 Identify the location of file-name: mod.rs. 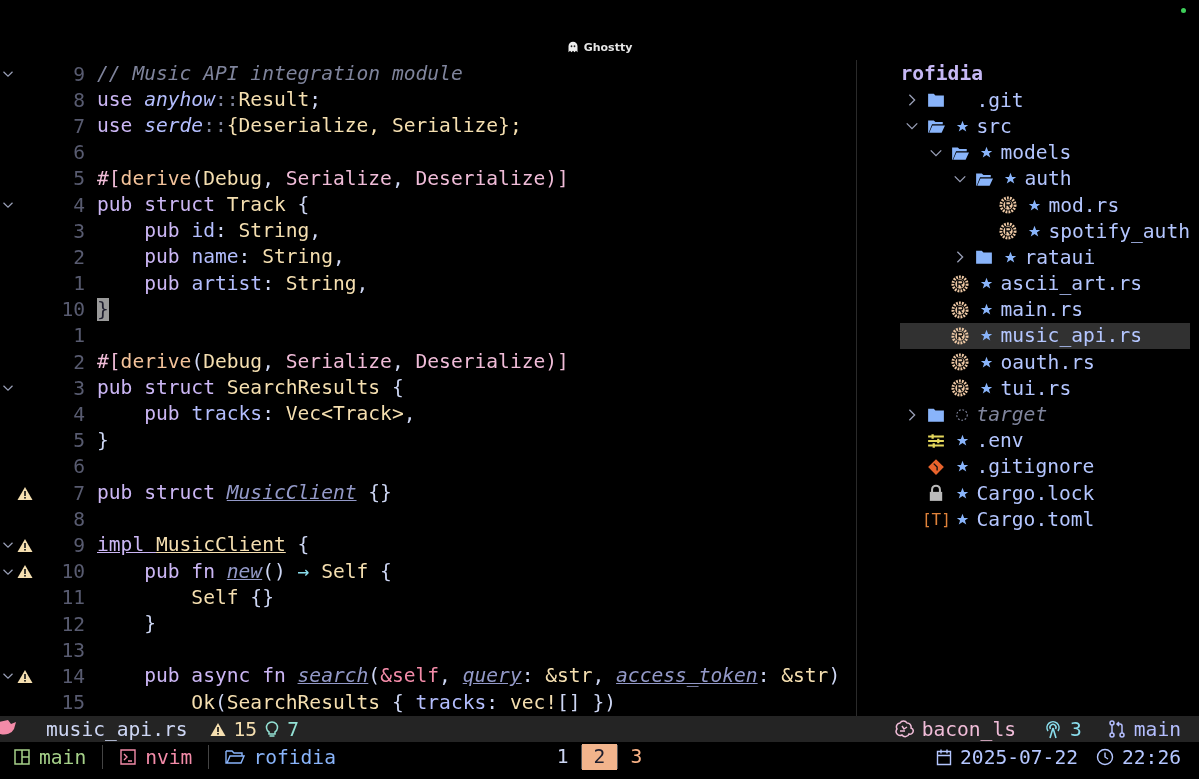
(1084, 205).